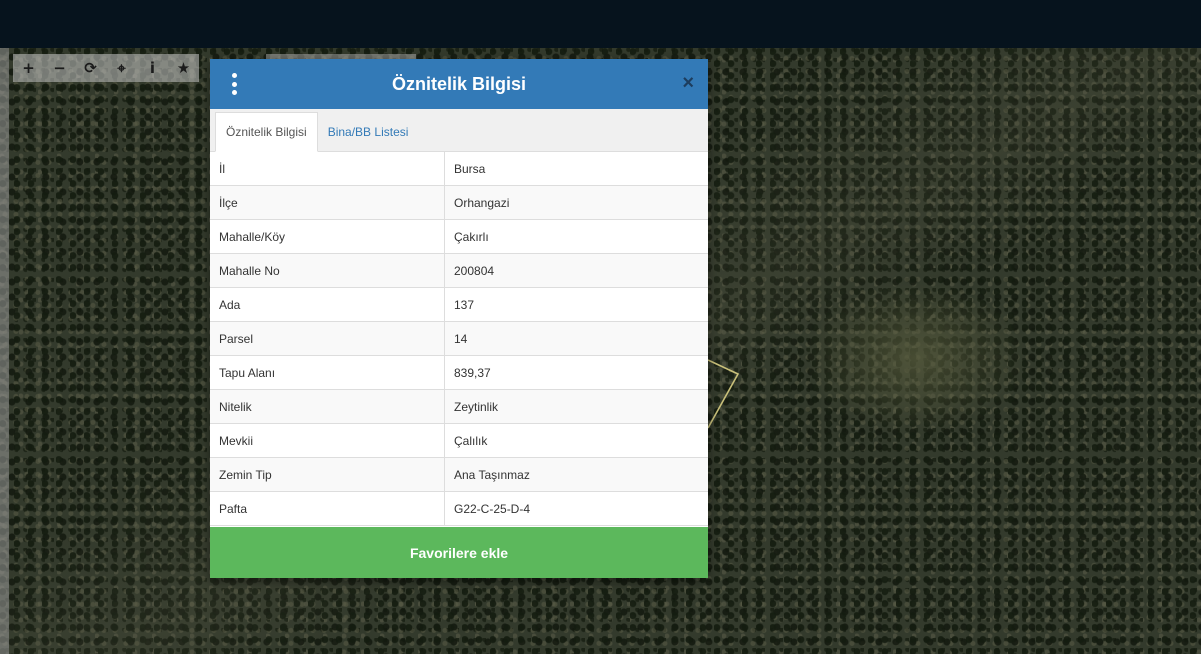 This screenshot has width=1201, height=654. I want to click on table-row: Mevkii Çalılık, so click(459, 440).